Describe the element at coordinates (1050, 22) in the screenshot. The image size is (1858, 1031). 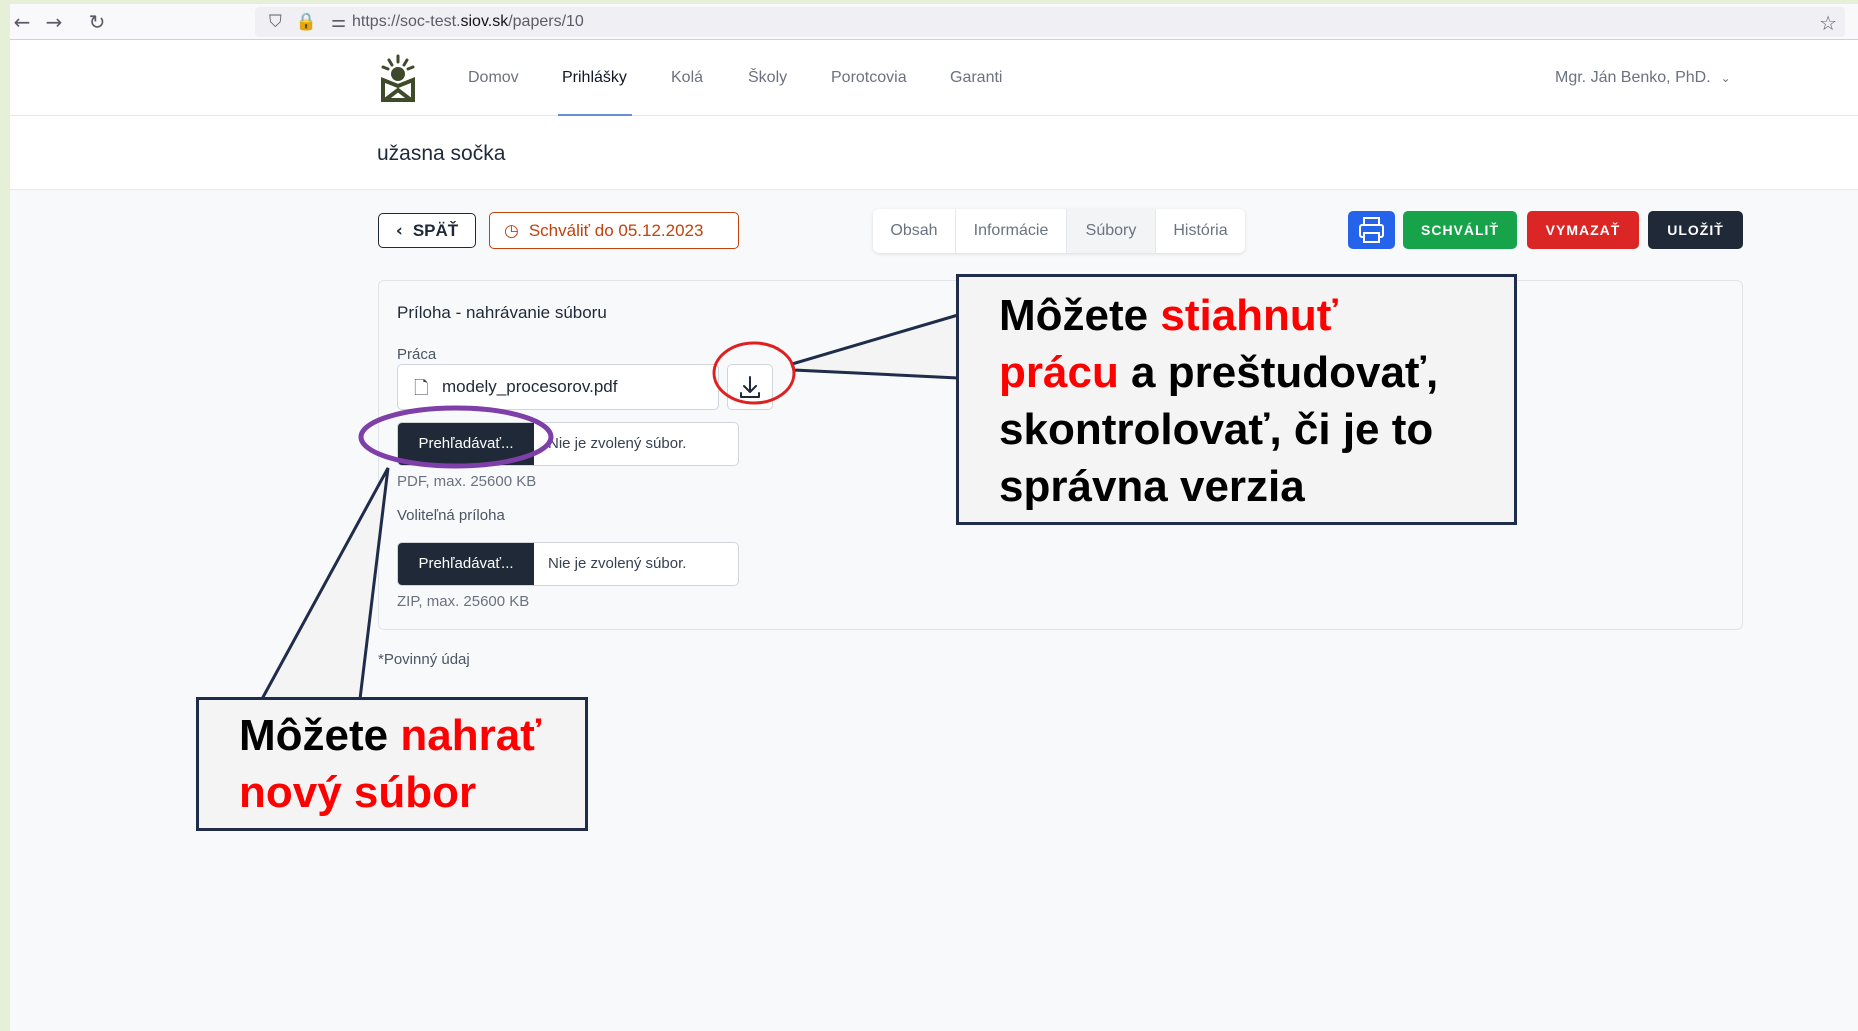
I see `address-bar: ⛉ 🔒 ⚌ https://soc-test.siov.sk/papers/10 ☆` at that location.